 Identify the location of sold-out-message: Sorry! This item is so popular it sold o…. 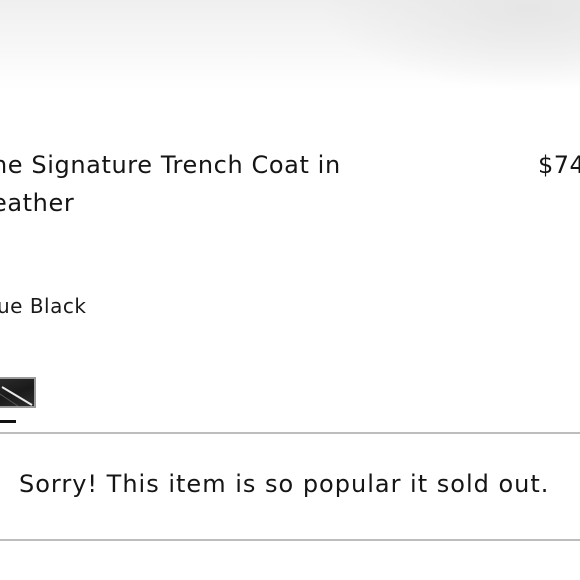
(284, 484).